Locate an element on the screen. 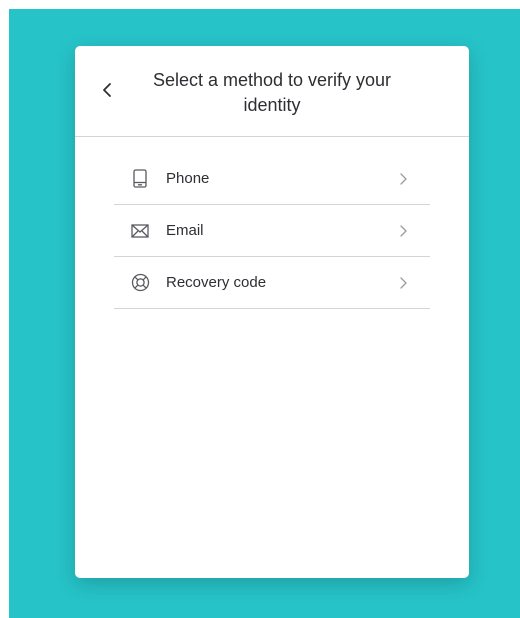  method-label: Recovery code is located at coordinates (216, 282).